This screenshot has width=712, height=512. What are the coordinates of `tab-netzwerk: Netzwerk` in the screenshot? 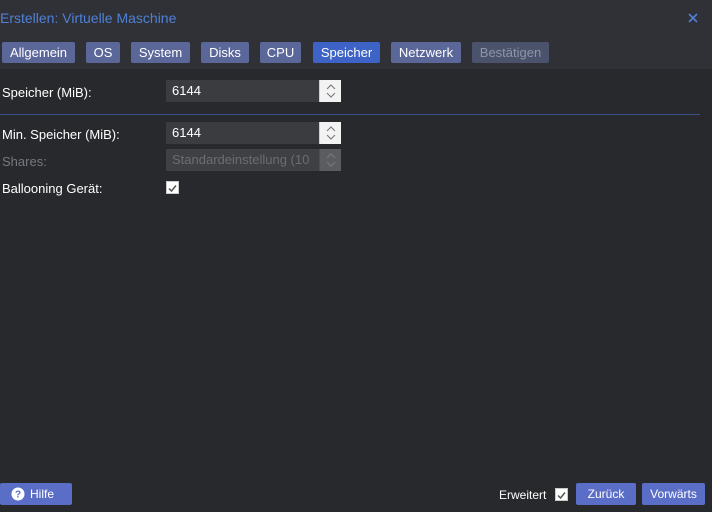 It's located at (426, 52).